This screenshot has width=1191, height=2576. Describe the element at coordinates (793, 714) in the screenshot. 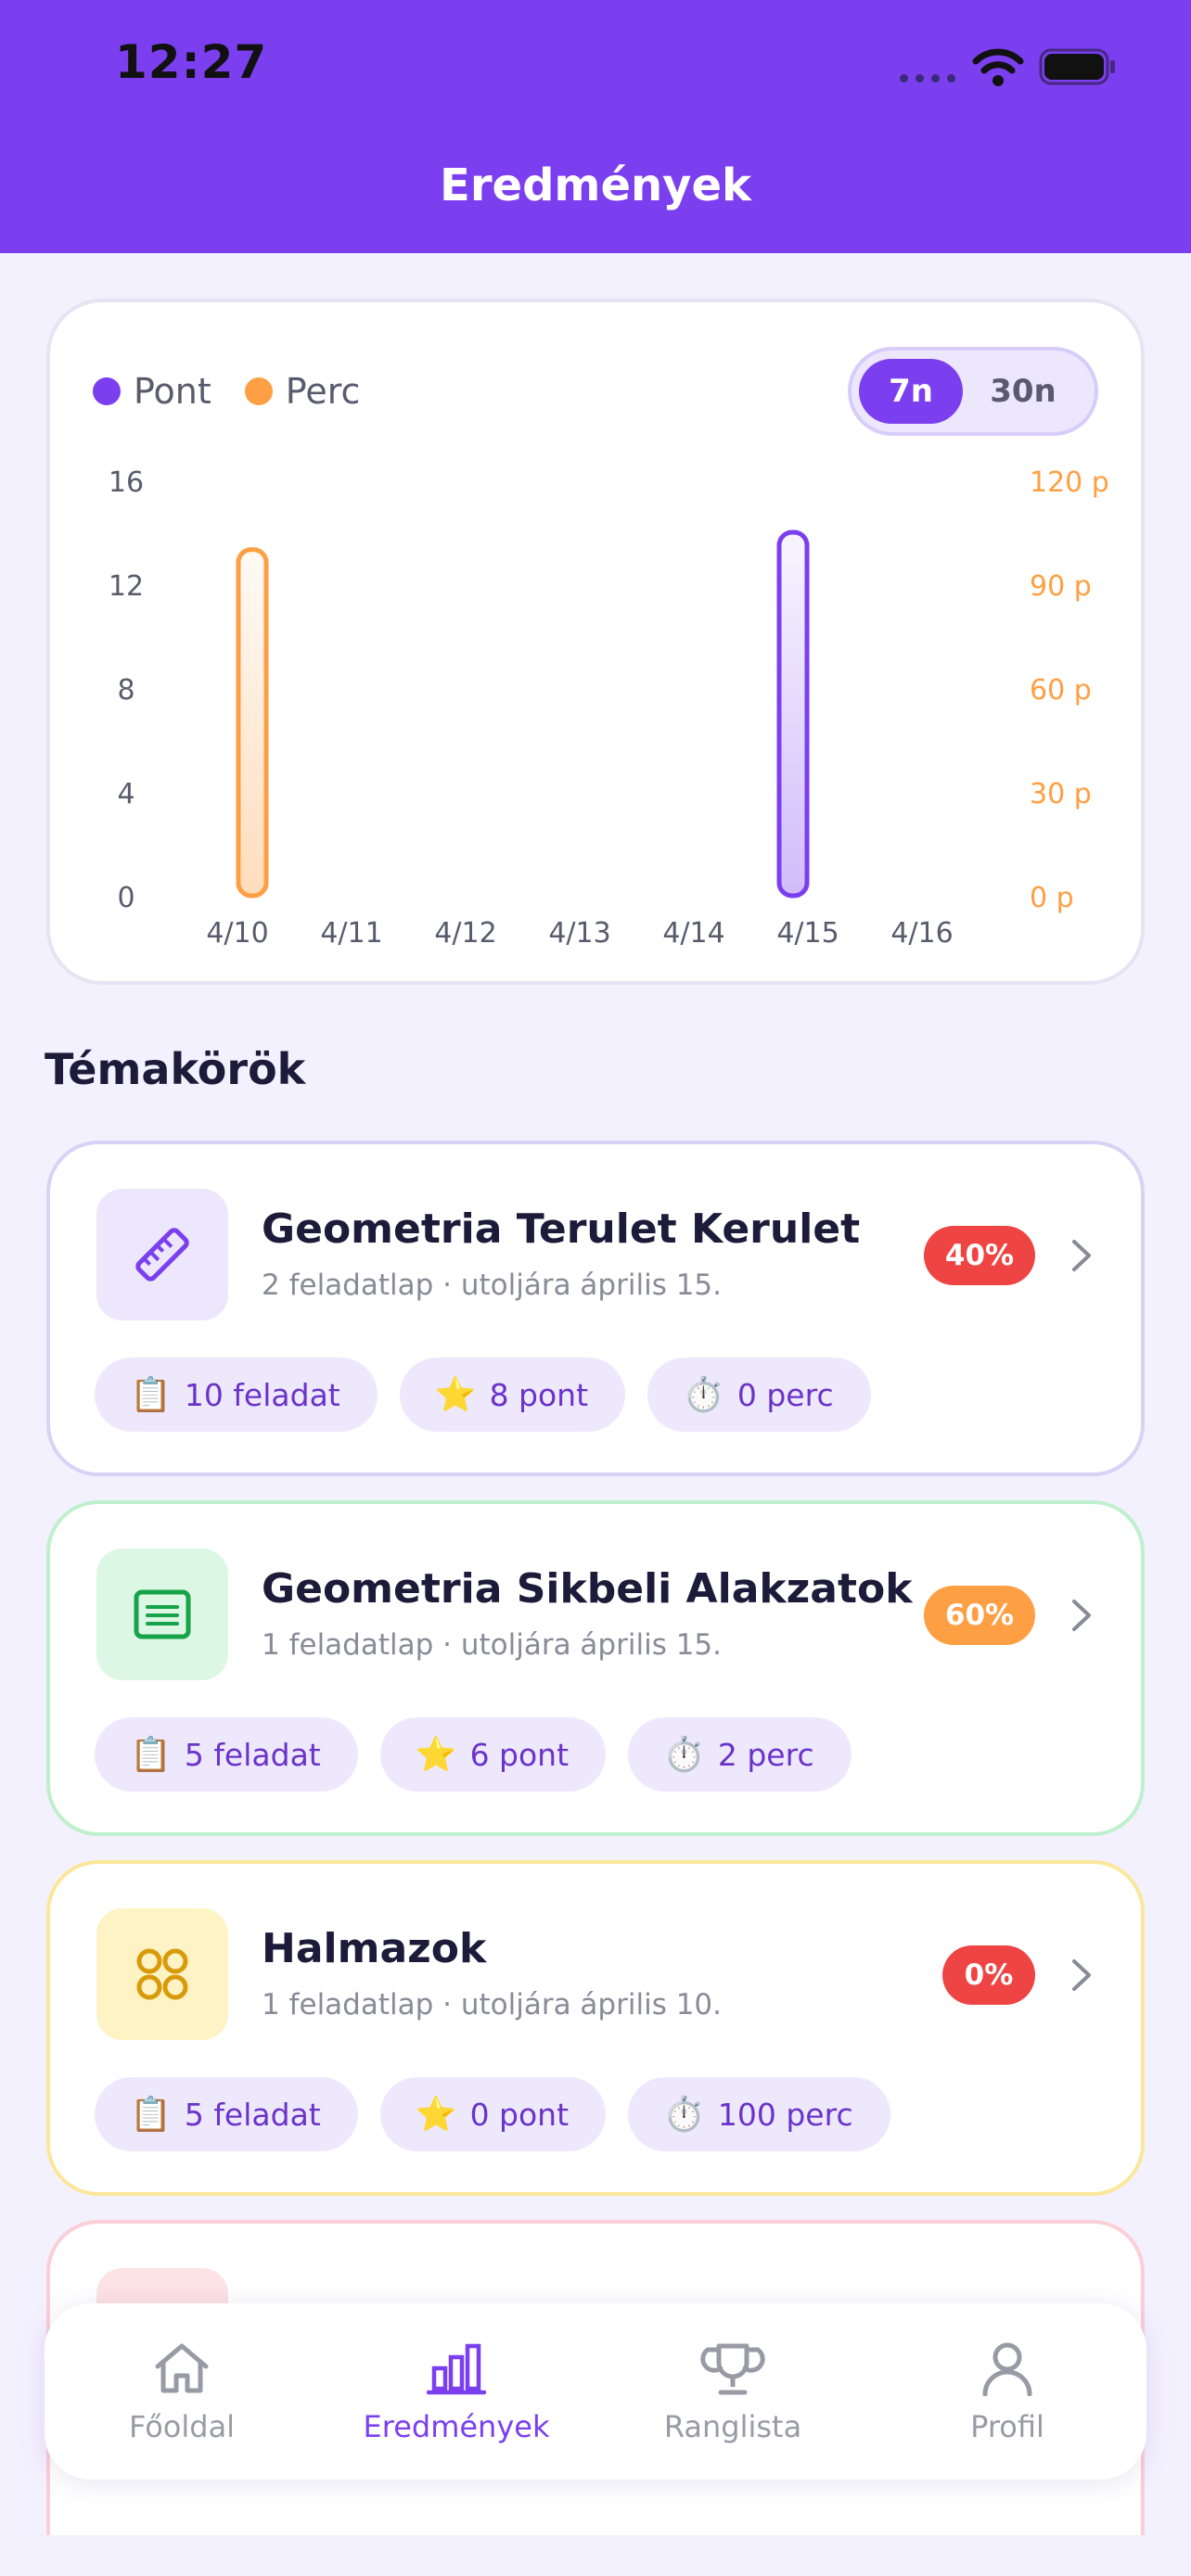

I see `chart-bar-pont` at that location.